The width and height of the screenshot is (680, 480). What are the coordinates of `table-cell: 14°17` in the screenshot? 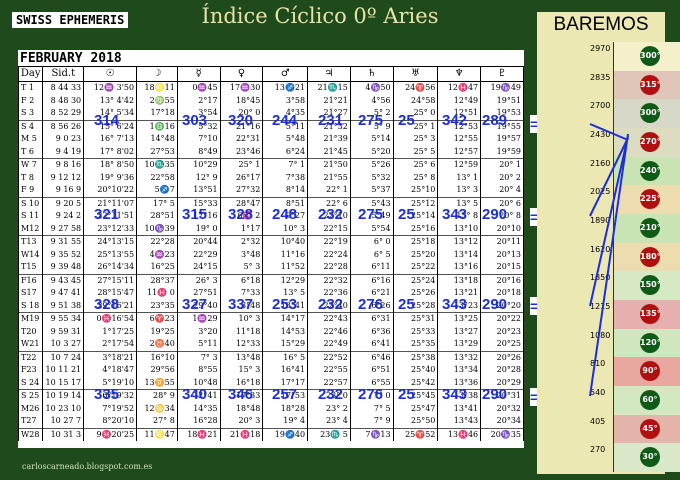 It's located at (285, 319).